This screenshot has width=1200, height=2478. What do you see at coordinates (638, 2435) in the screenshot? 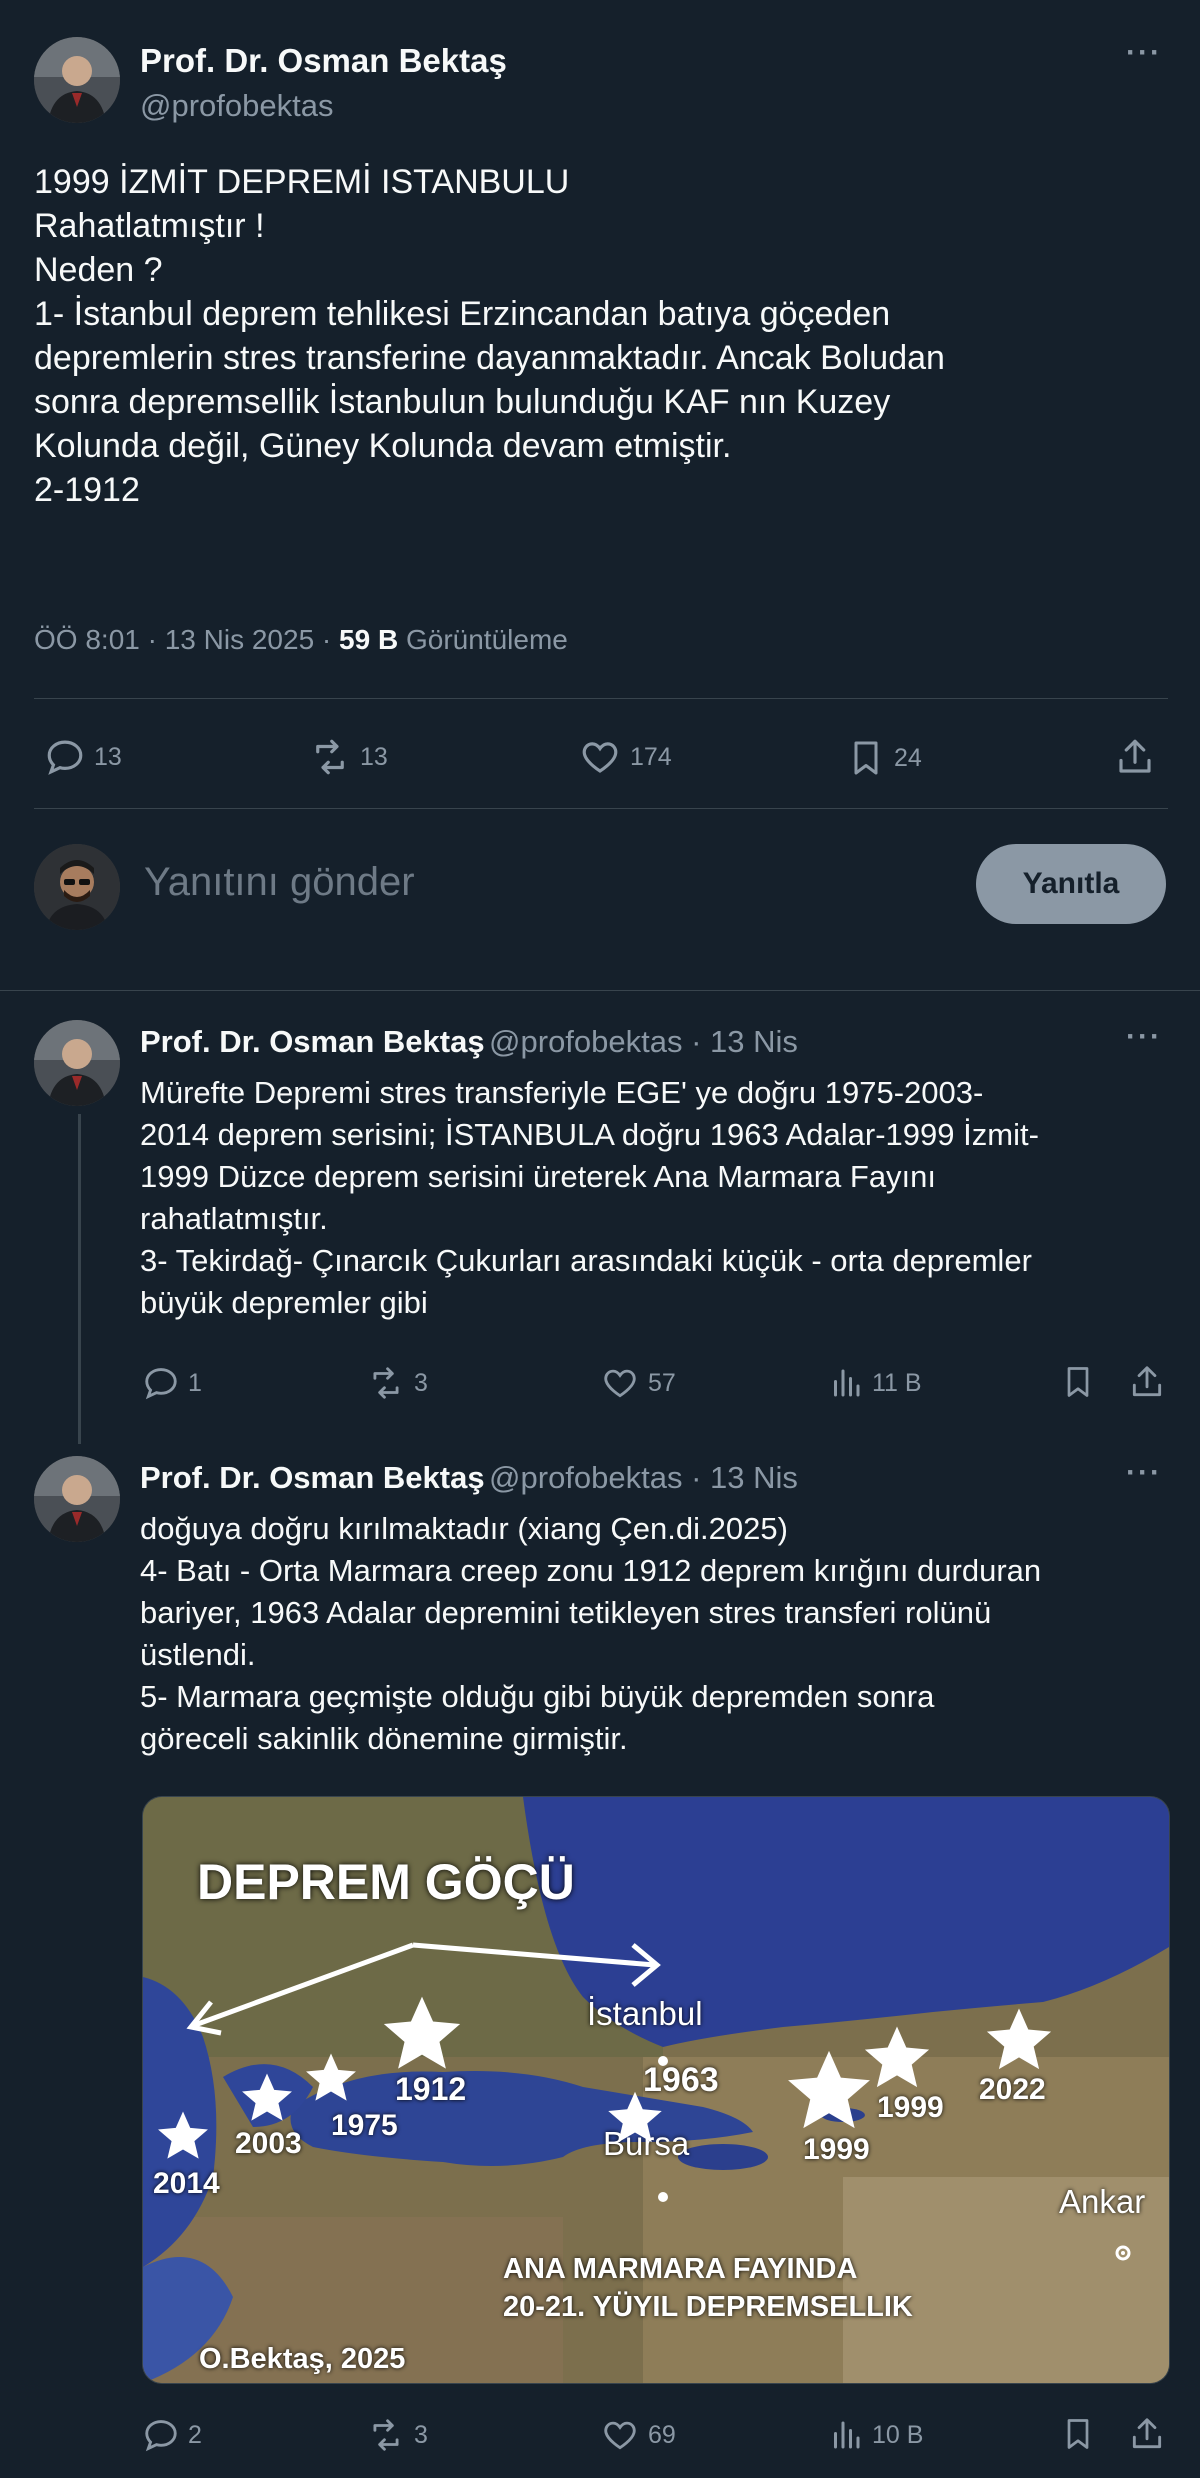
I see `like-button: 69` at bounding box center [638, 2435].